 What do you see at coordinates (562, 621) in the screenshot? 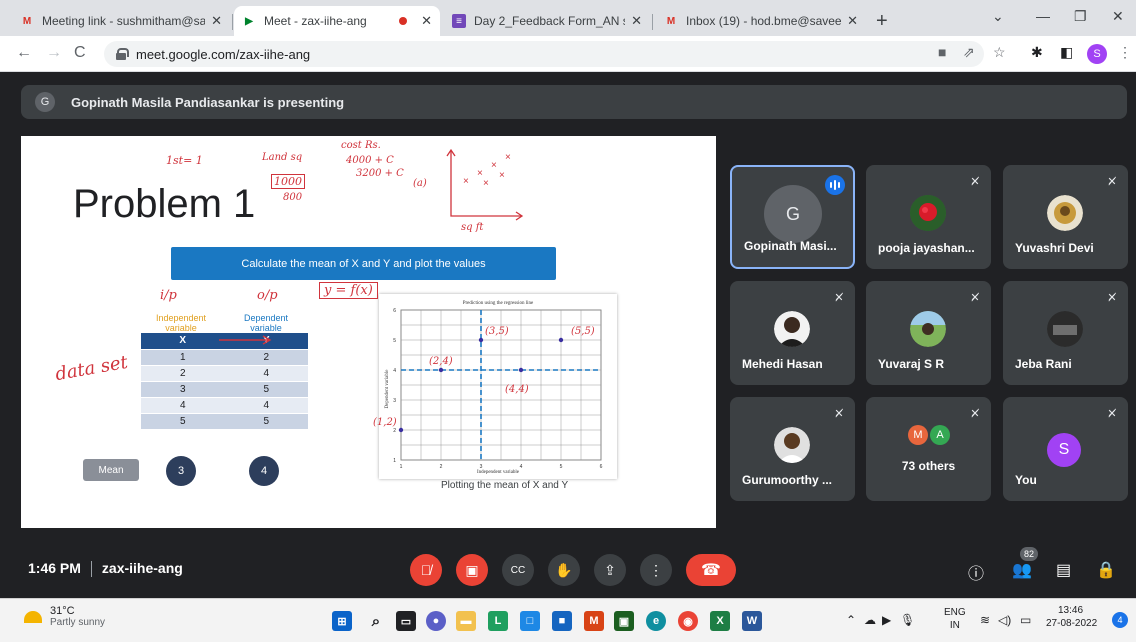
I see `app-store-icon: ■` at bounding box center [562, 621].